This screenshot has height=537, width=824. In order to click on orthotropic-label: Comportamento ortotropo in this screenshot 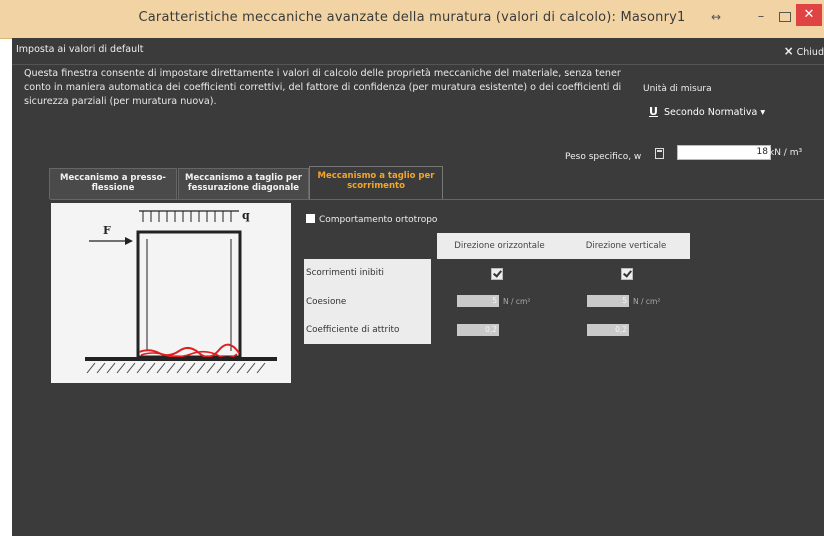, I will do `click(378, 220)`.